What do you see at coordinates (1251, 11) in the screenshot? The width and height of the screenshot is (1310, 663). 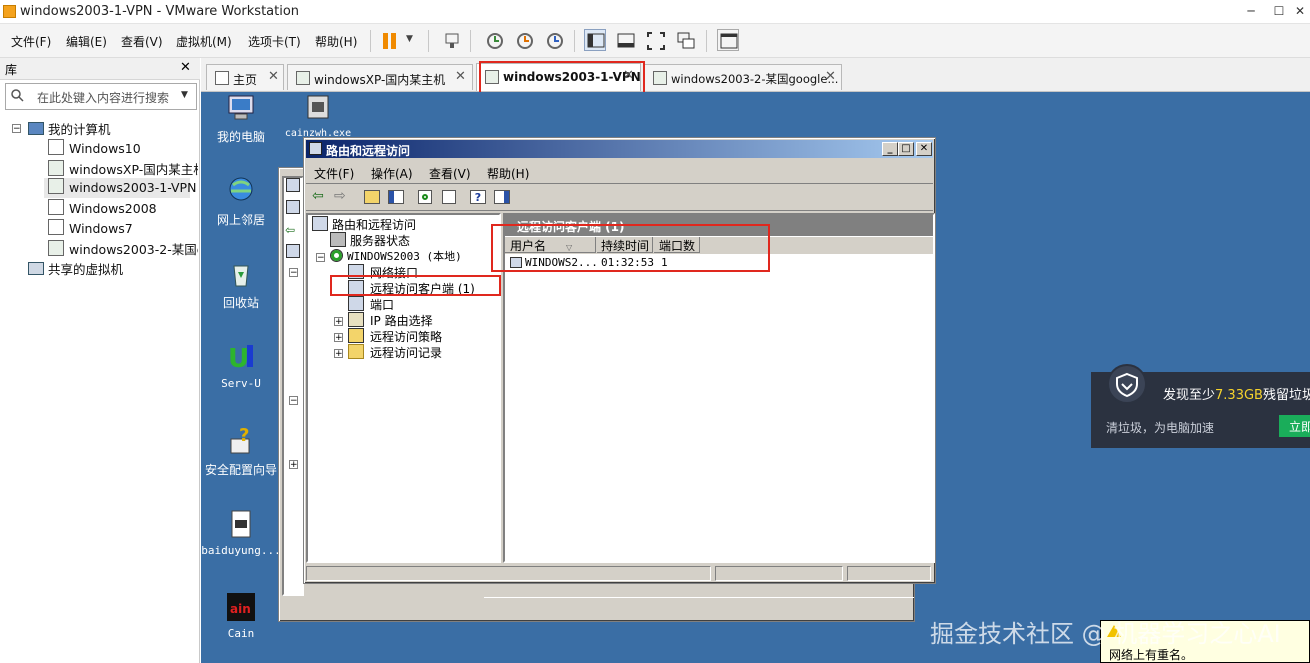 I see `minimize-button: ─` at bounding box center [1251, 11].